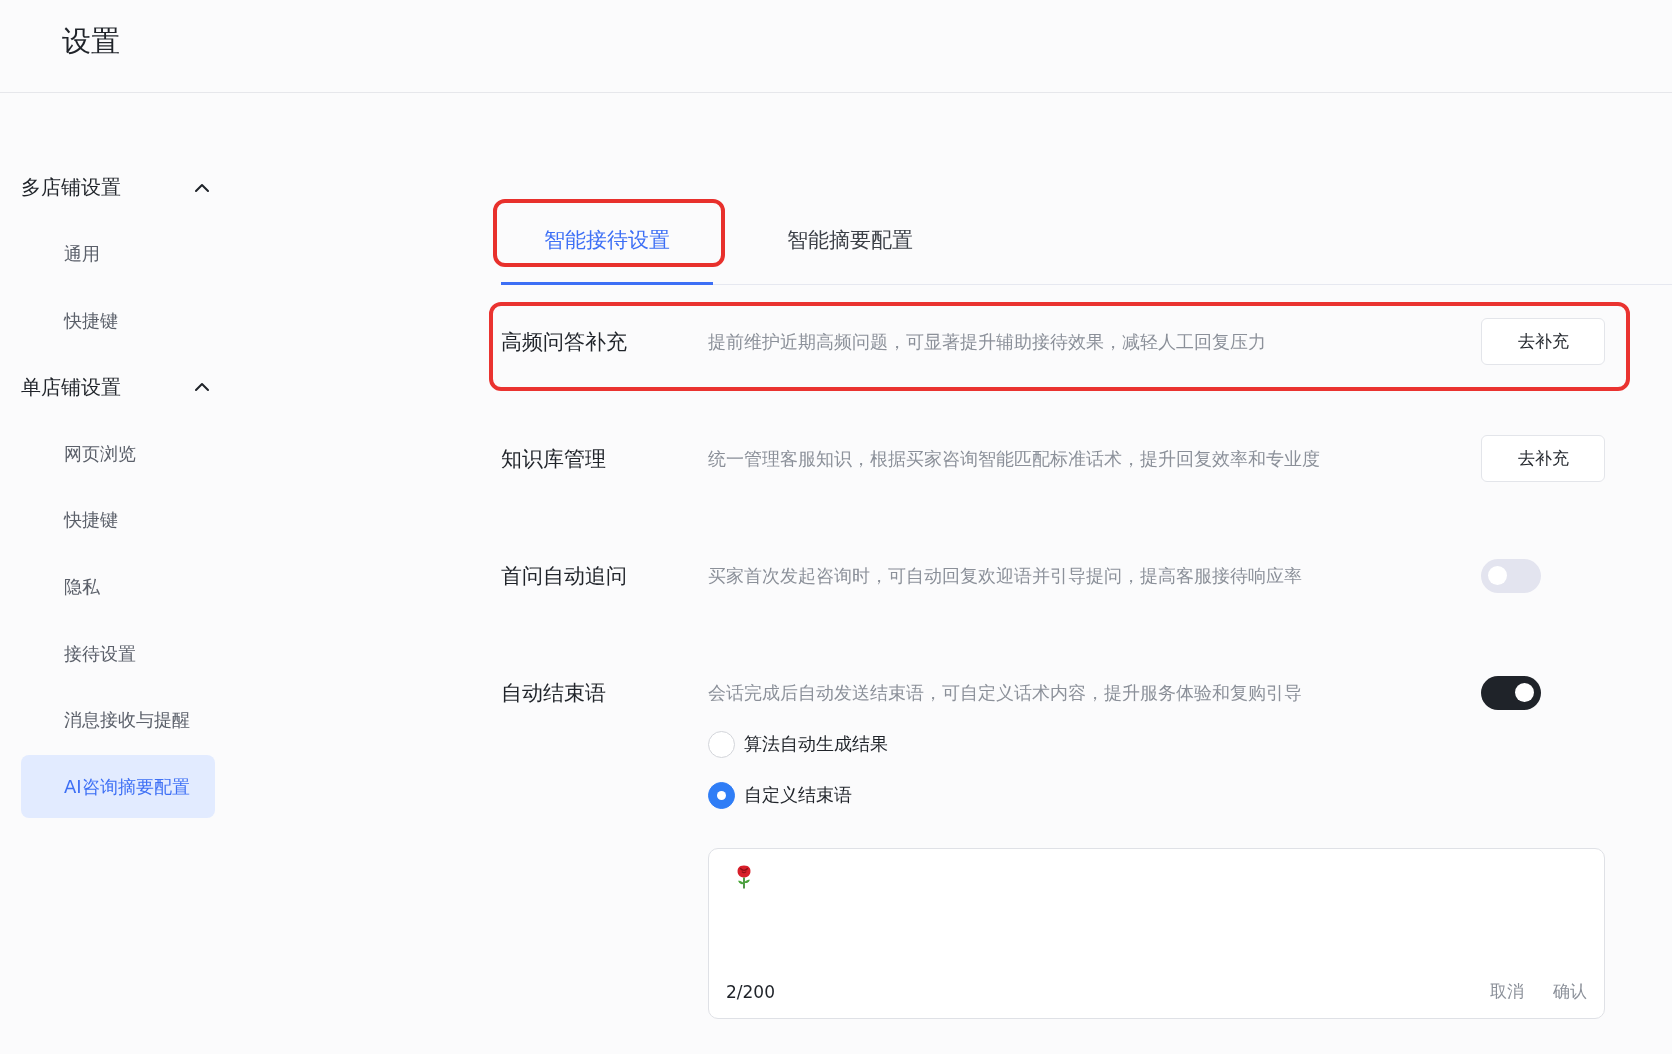  I want to click on setting-title: 高频问答补充, so click(564, 342).